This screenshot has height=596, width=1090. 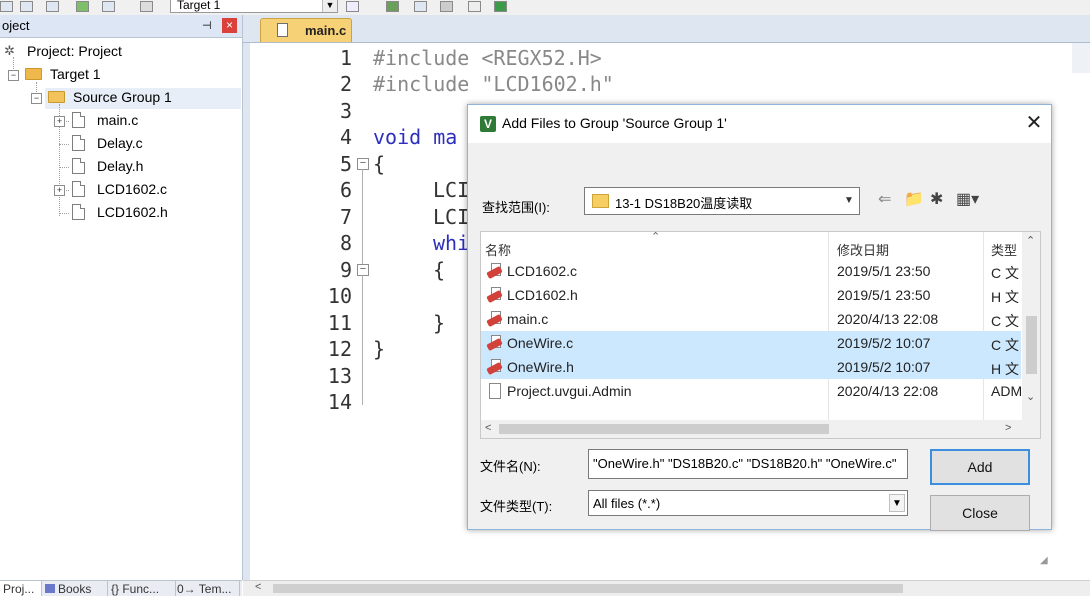 What do you see at coordinates (751, 343) in the screenshot?
I see `file-row-selected: OneWire.c 2019/5/2 10:07 C 文` at bounding box center [751, 343].